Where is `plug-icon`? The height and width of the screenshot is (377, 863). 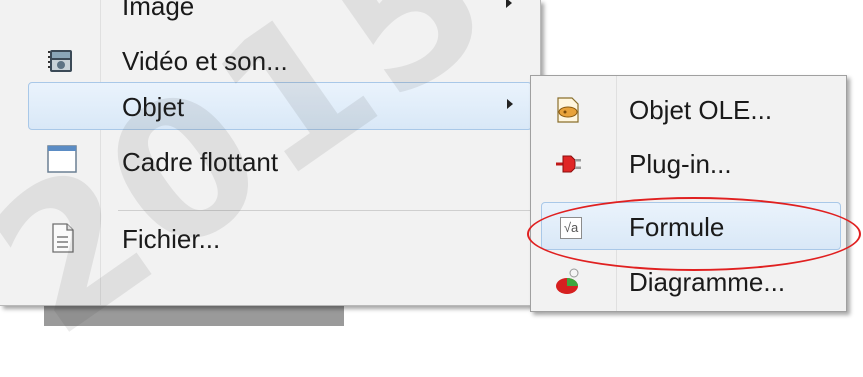 plug-icon is located at coordinates (568, 164).